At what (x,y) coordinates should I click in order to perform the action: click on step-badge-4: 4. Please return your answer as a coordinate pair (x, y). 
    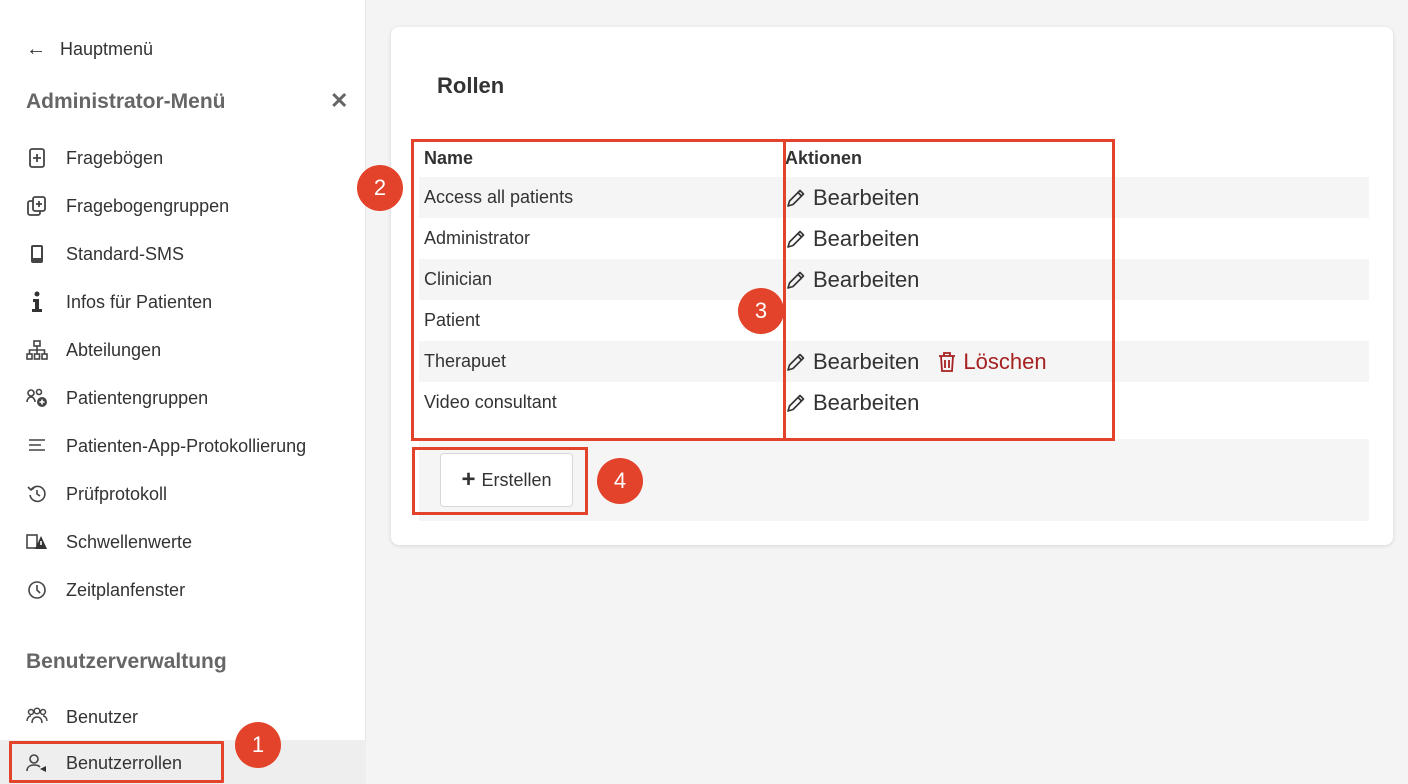
    Looking at the image, I should click on (620, 481).